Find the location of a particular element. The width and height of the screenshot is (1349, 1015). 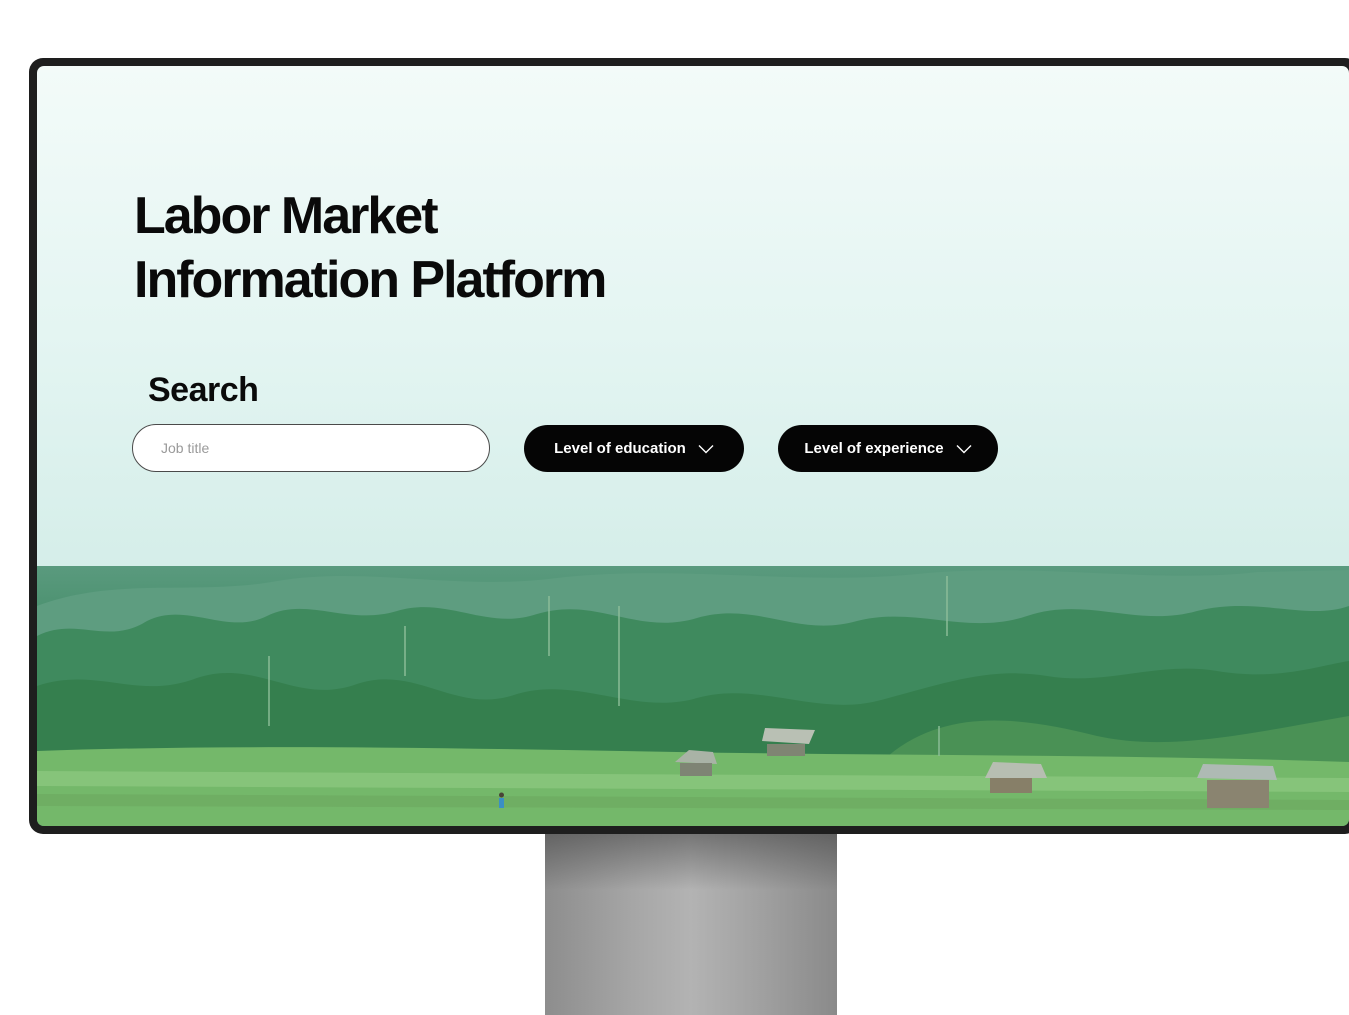

search-heading: Search is located at coordinates (203, 390).